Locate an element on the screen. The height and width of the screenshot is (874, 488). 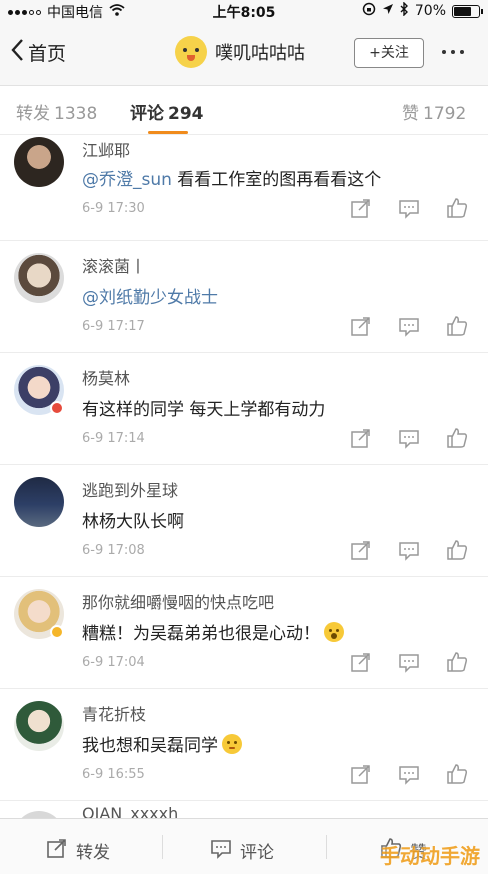
comment-item: 那你就细嚼慢咽的快点吃吧 糟糕！为吴磊弟弟也很是心动！ 6-9 17:04 is located at coordinates (244, 633).